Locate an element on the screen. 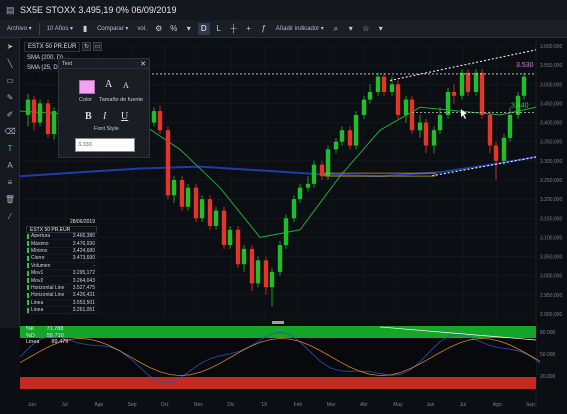  star-icon: ☆ is located at coordinates (366, 29).